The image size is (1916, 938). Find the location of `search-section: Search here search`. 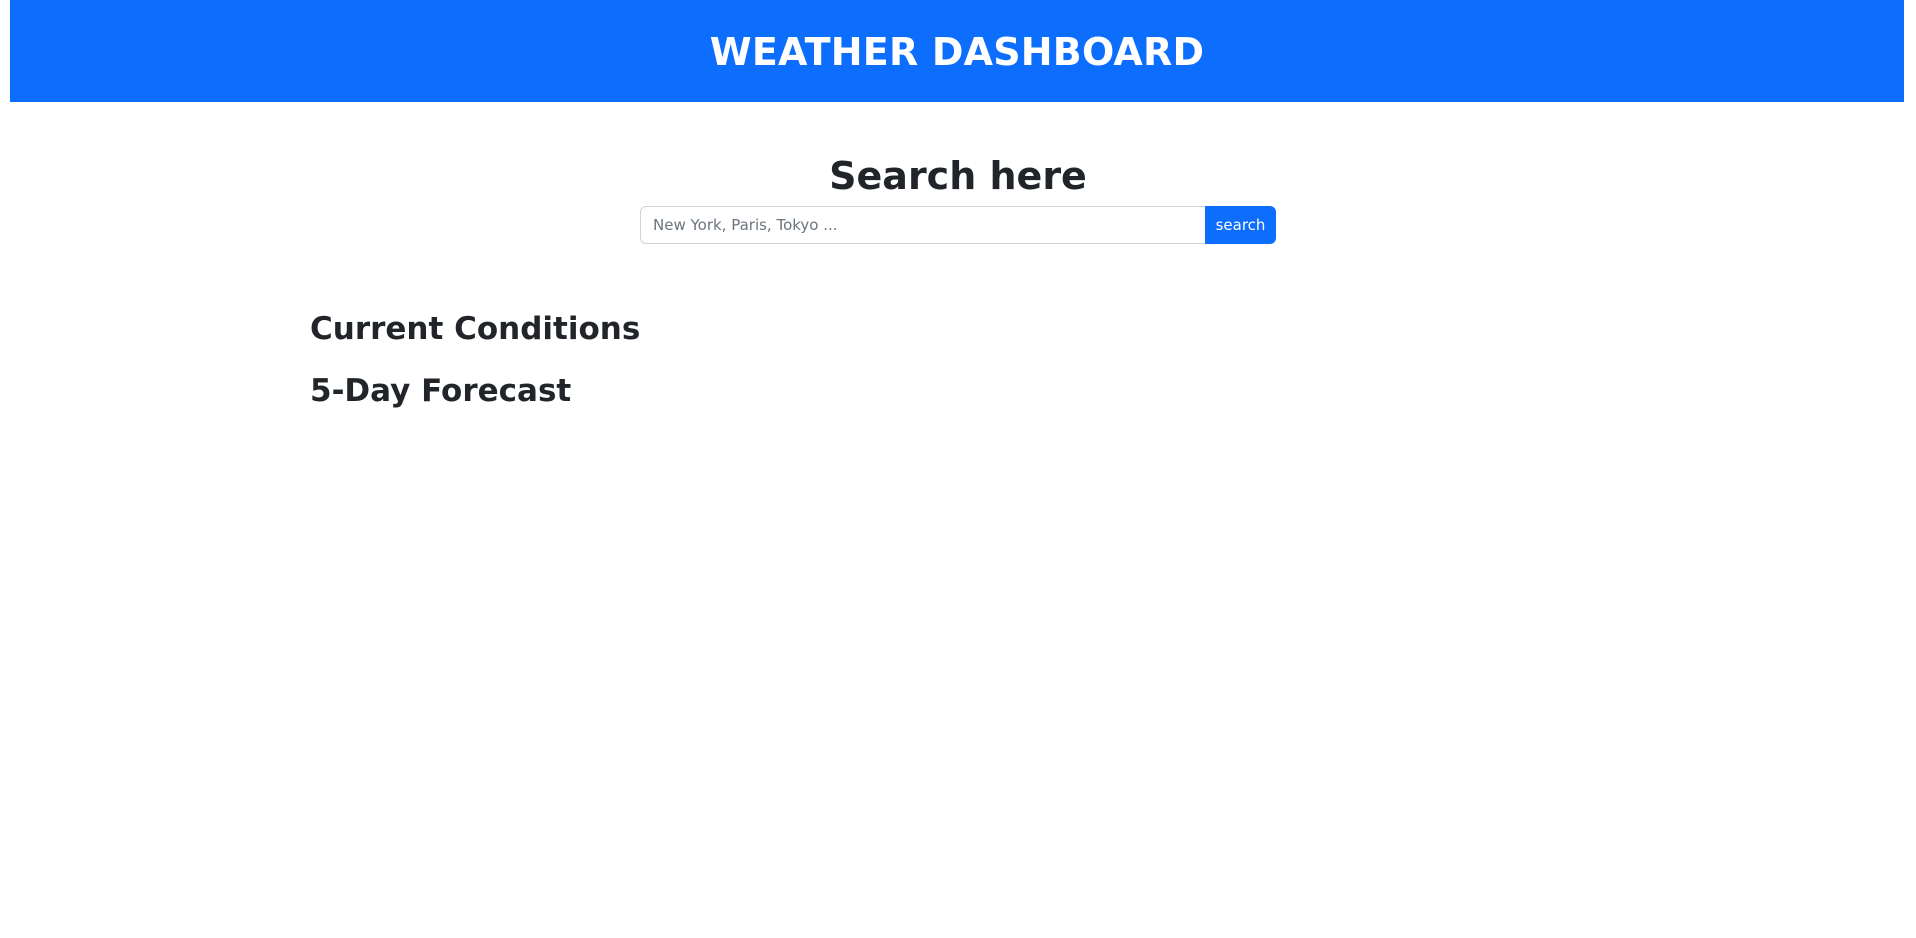

search-section: Search here search is located at coordinates (958, 197).